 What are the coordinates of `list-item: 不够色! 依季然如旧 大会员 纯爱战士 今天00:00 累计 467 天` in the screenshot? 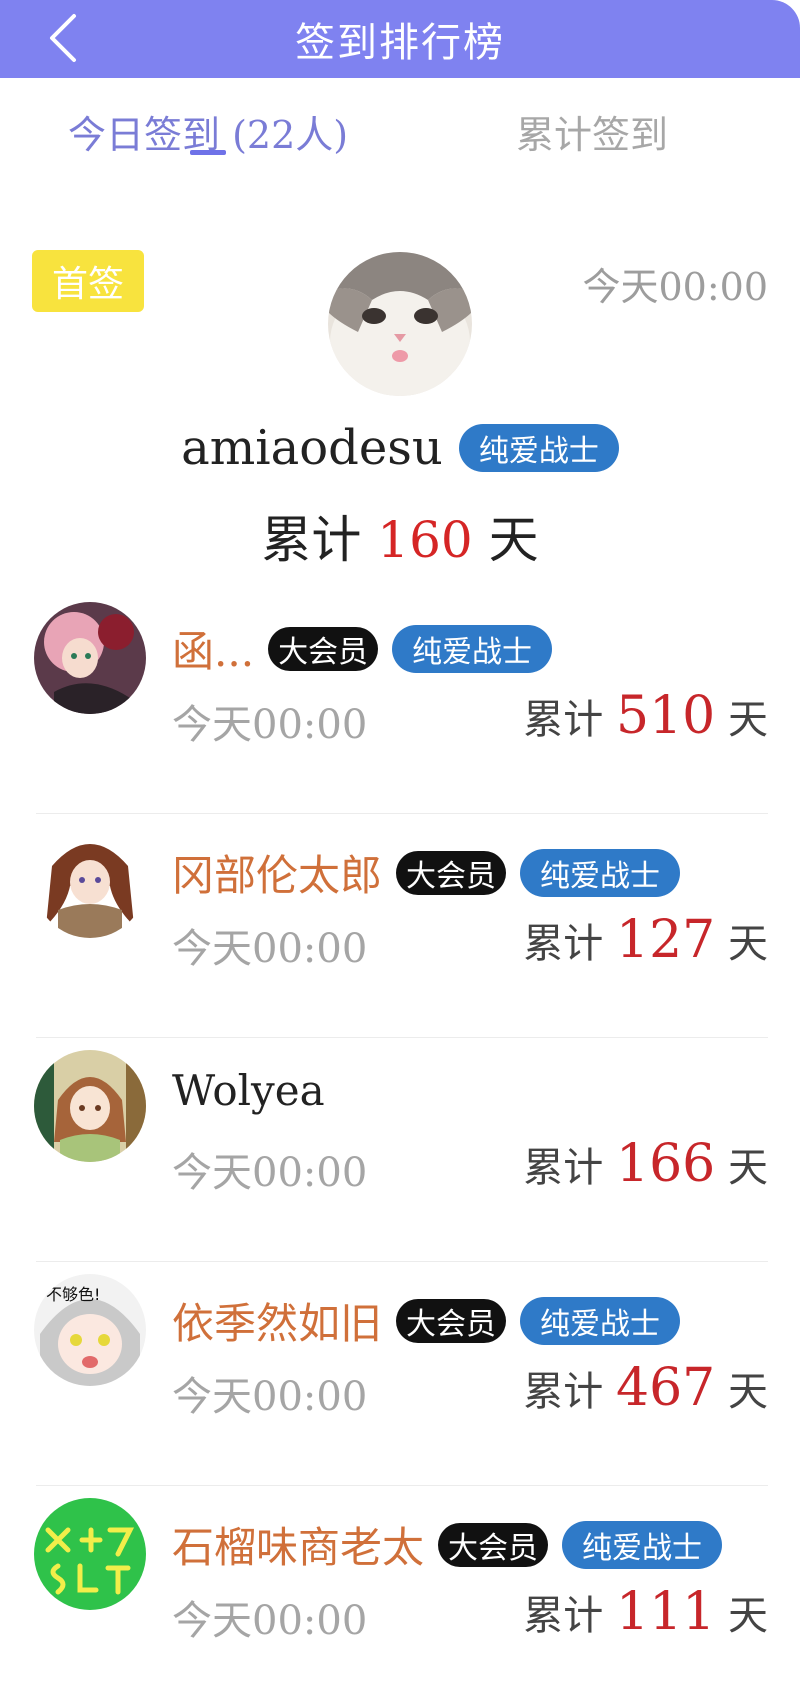 It's located at (400, 1374).